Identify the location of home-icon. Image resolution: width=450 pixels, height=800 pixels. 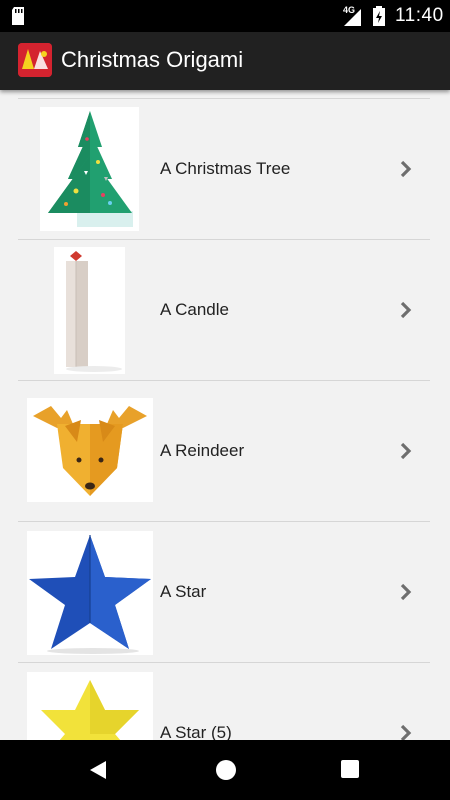
(226, 770).